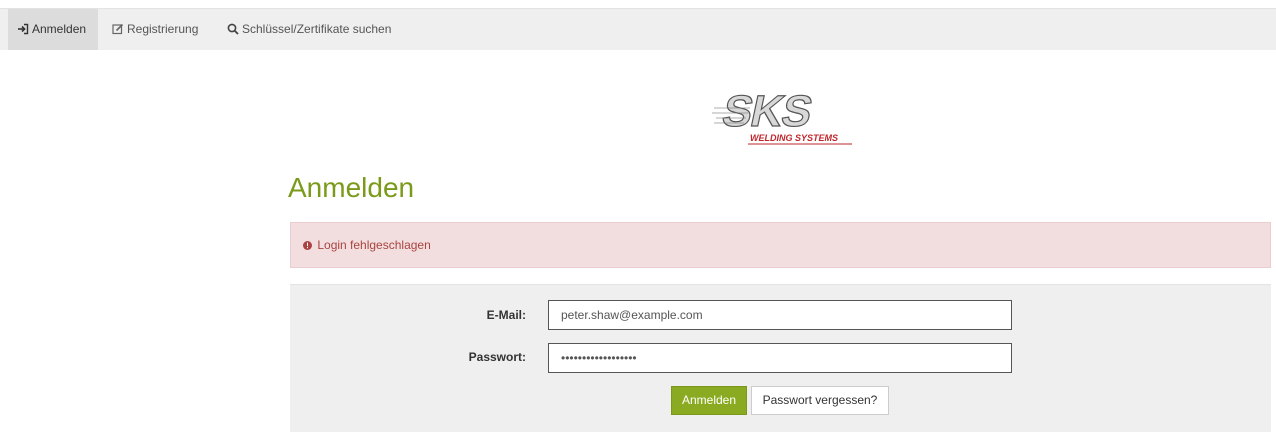 This screenshot has height=432, width=1276. What do you see at coordinates (59, 29) in the screenshot?
I see `nav-item-label: Anmelden` at bounding box center [59, 29].